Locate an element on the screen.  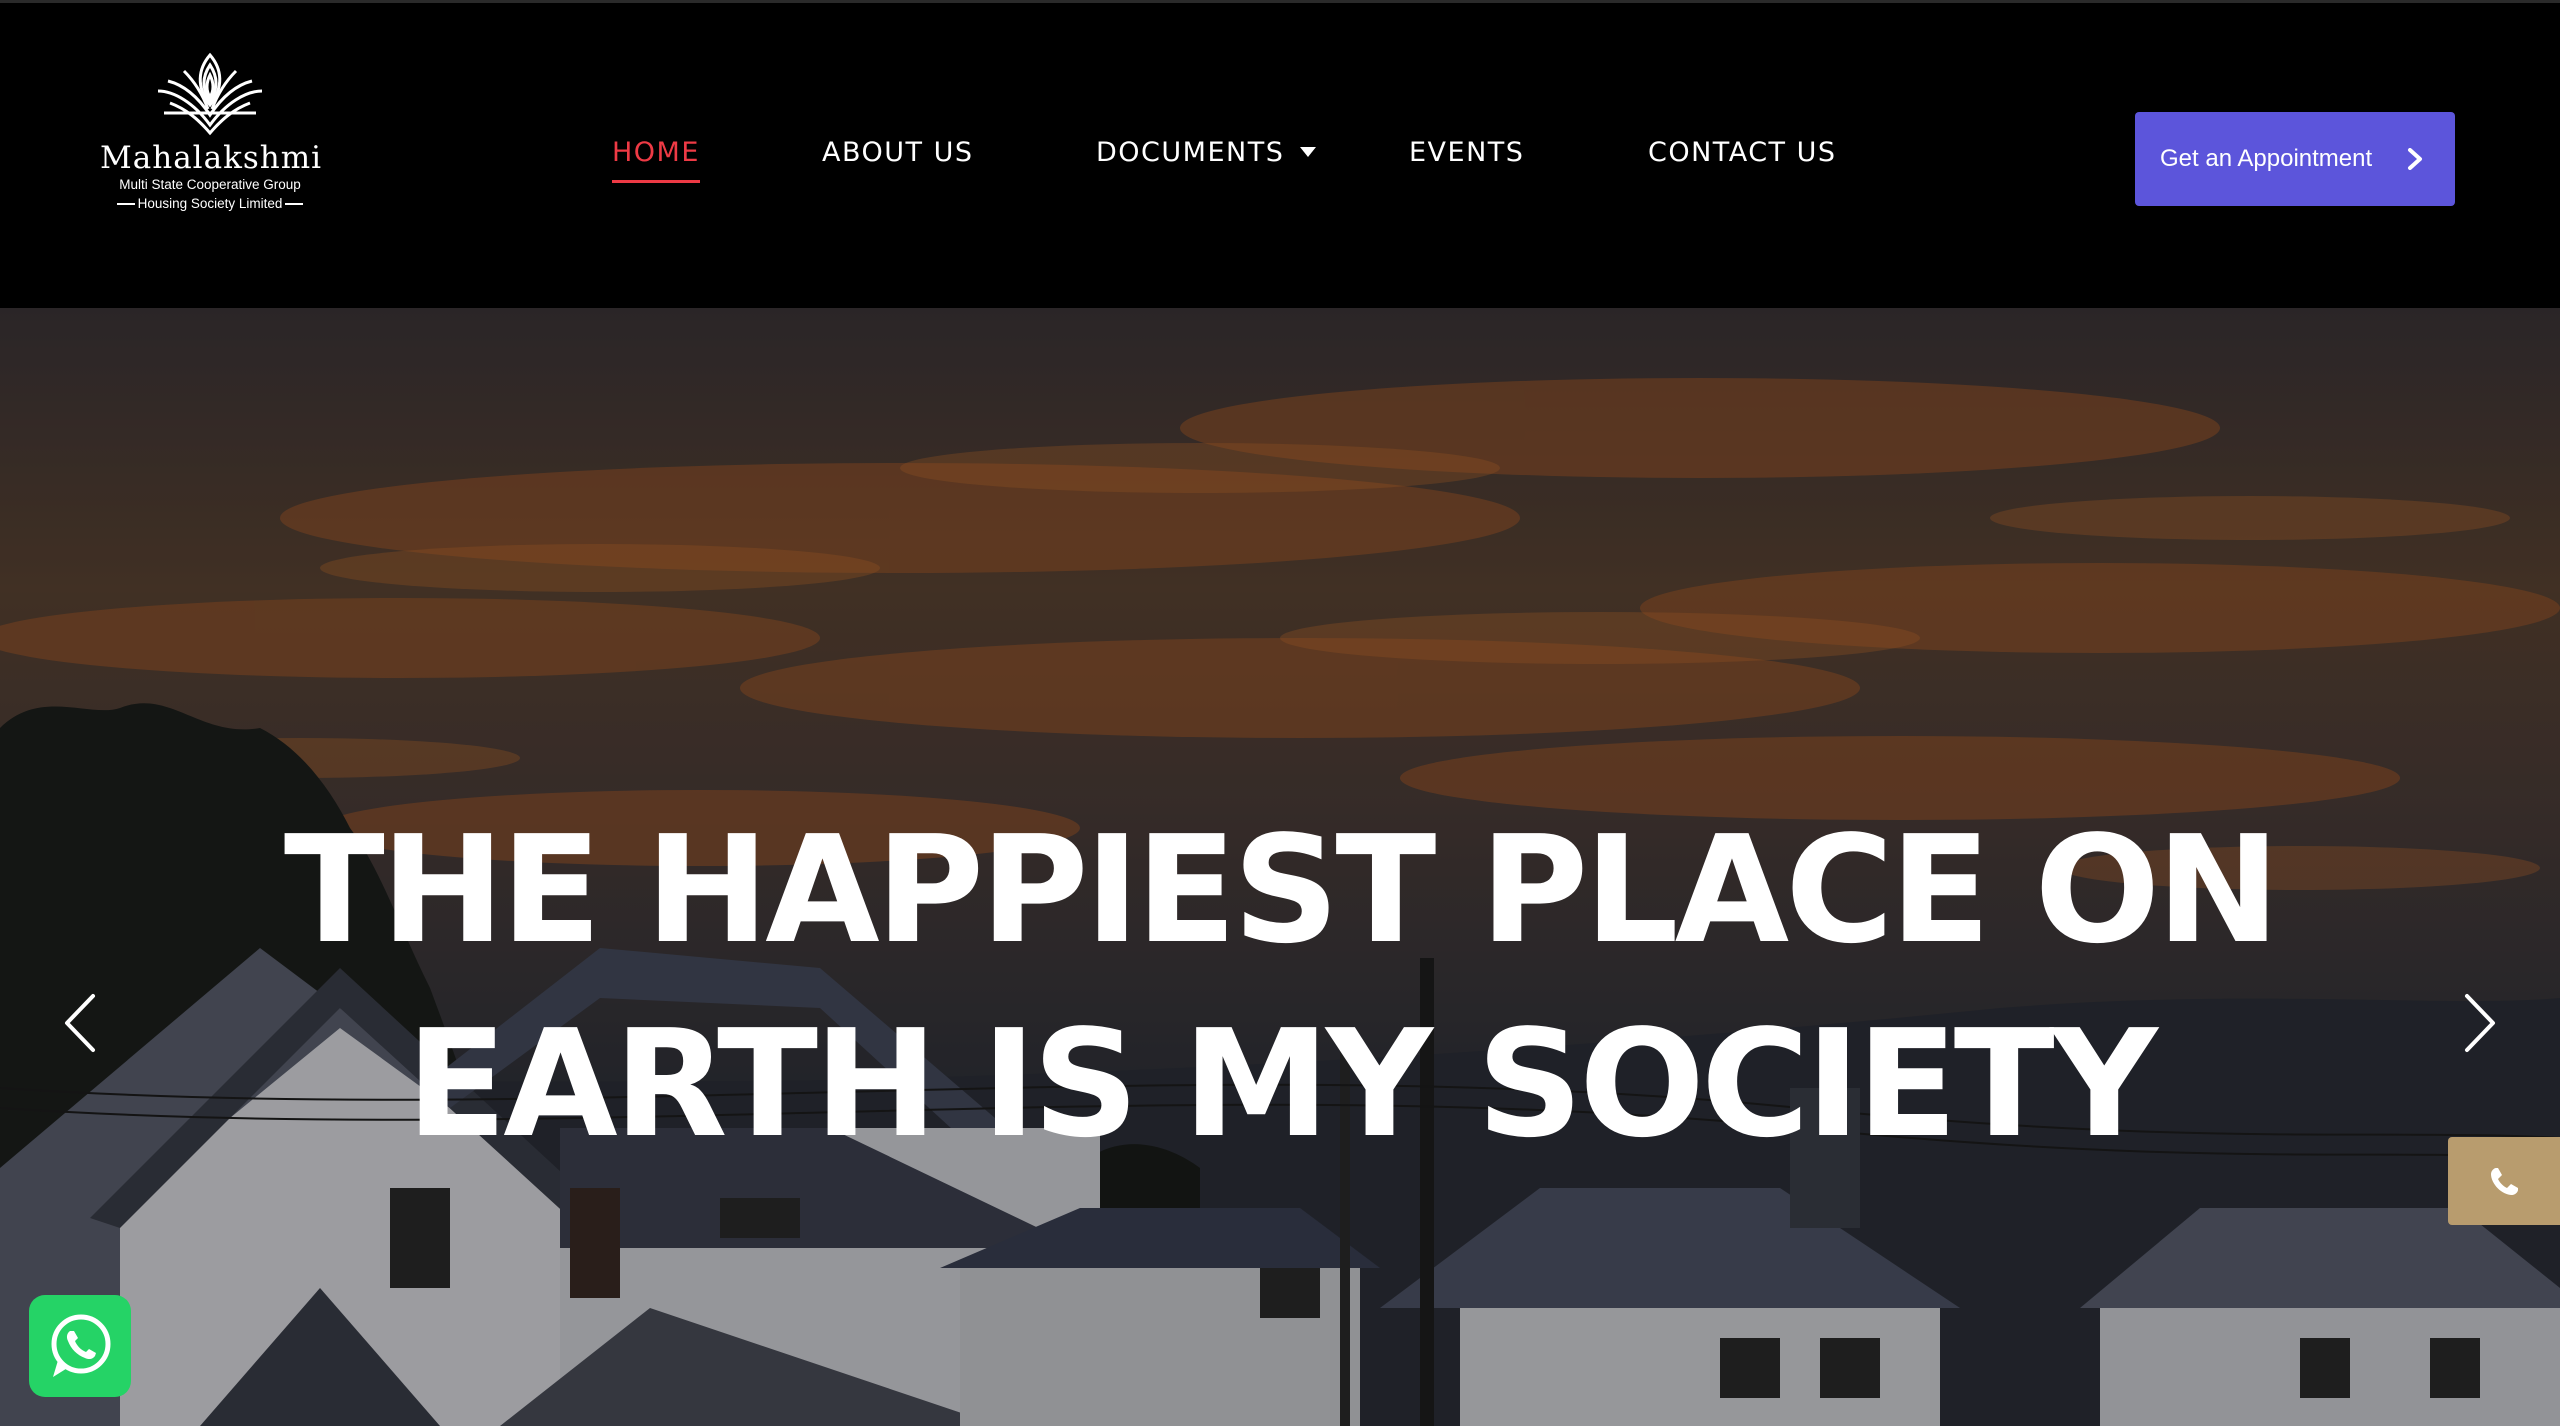
hero-title-line2: EARTH IS MY SOCIETY is located at coordinates (1282, 1084).